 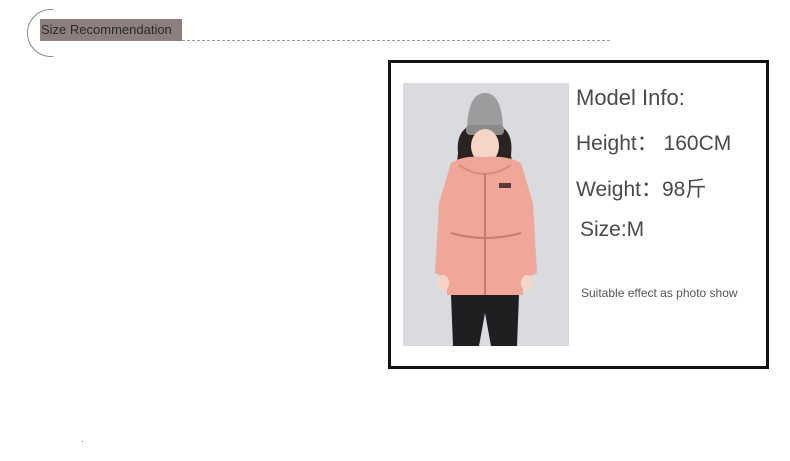 I want to click on section-title-tag: Size Recommendation, so click(x=111, y=30).